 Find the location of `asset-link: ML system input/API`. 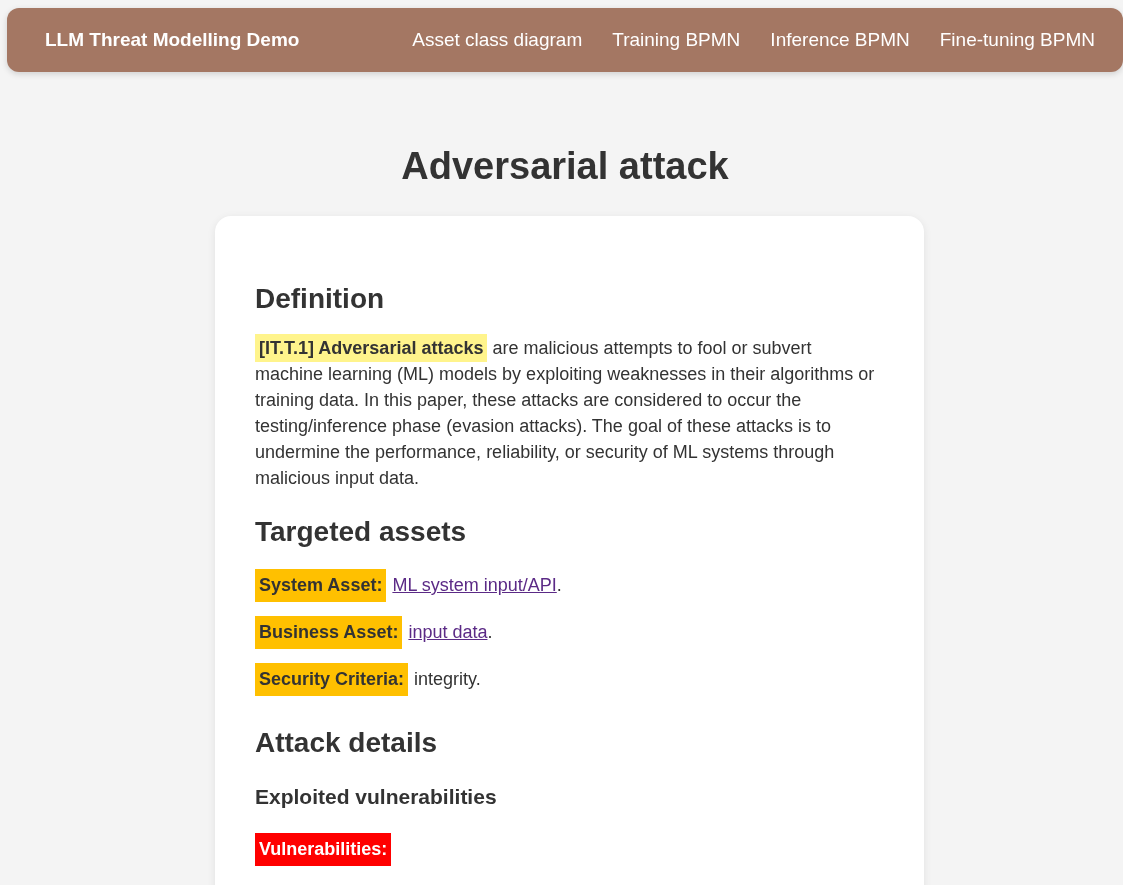

asset-link: ML system input/API is located at coordinates (474, 585).